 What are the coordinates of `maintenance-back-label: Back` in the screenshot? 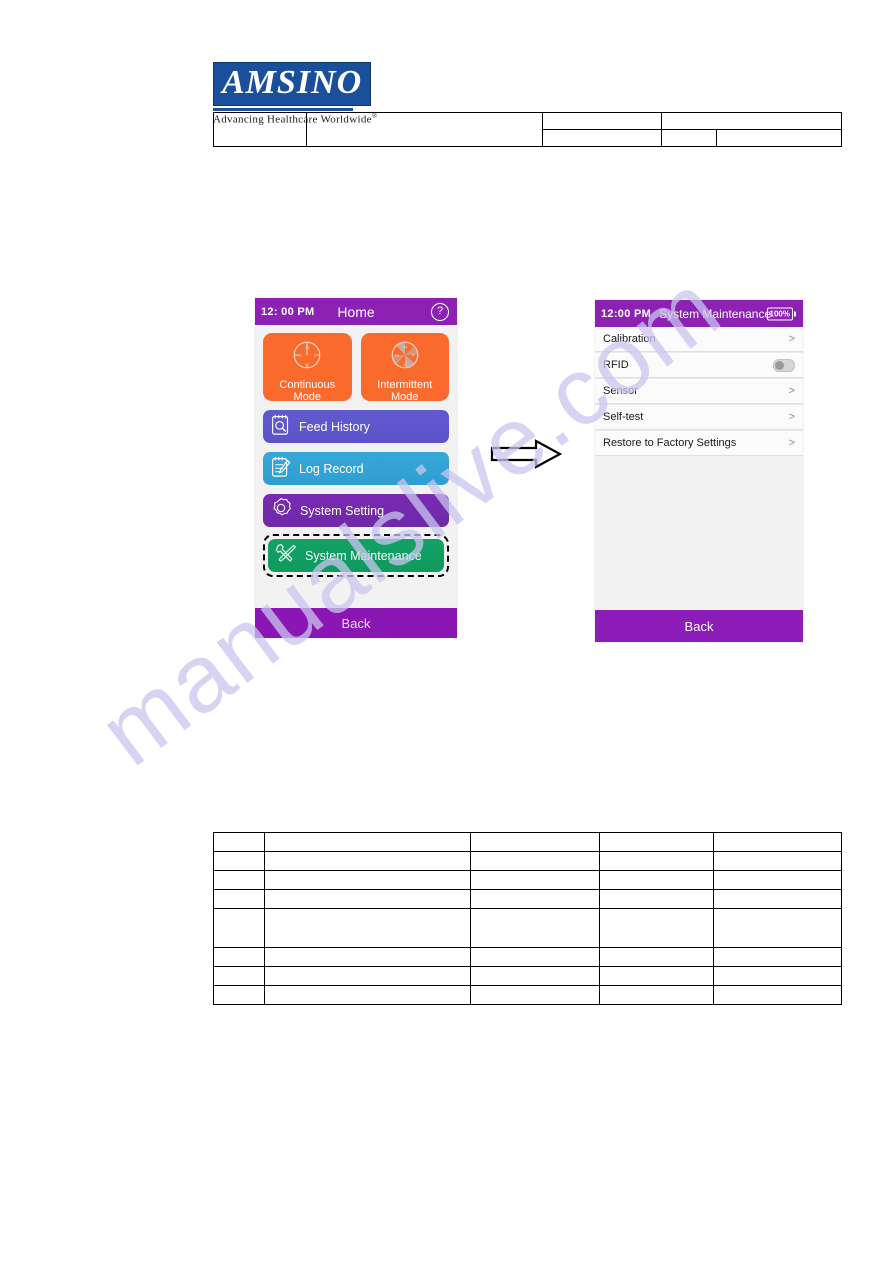 It's located at (699, 626).